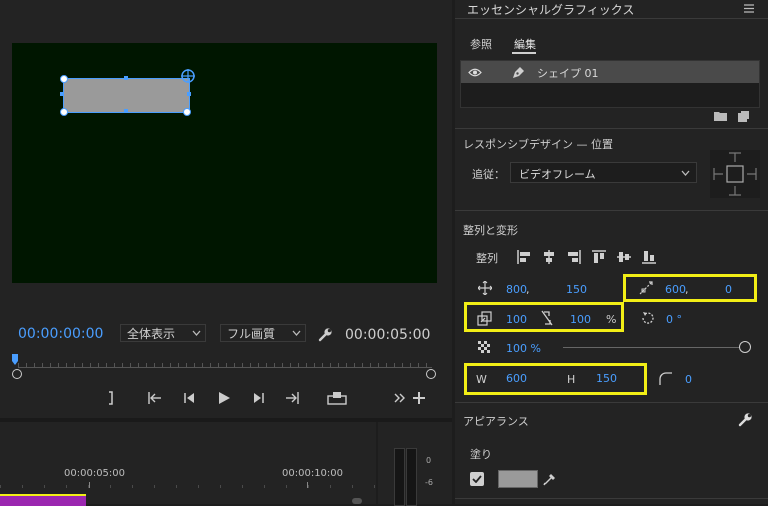 Image resolution: width=768 pixels, height=506 pixels. What do you see at coordinates (649, 257) in the screenshot?
I see `align-bottom-icon` at bounding box center [649, 257].